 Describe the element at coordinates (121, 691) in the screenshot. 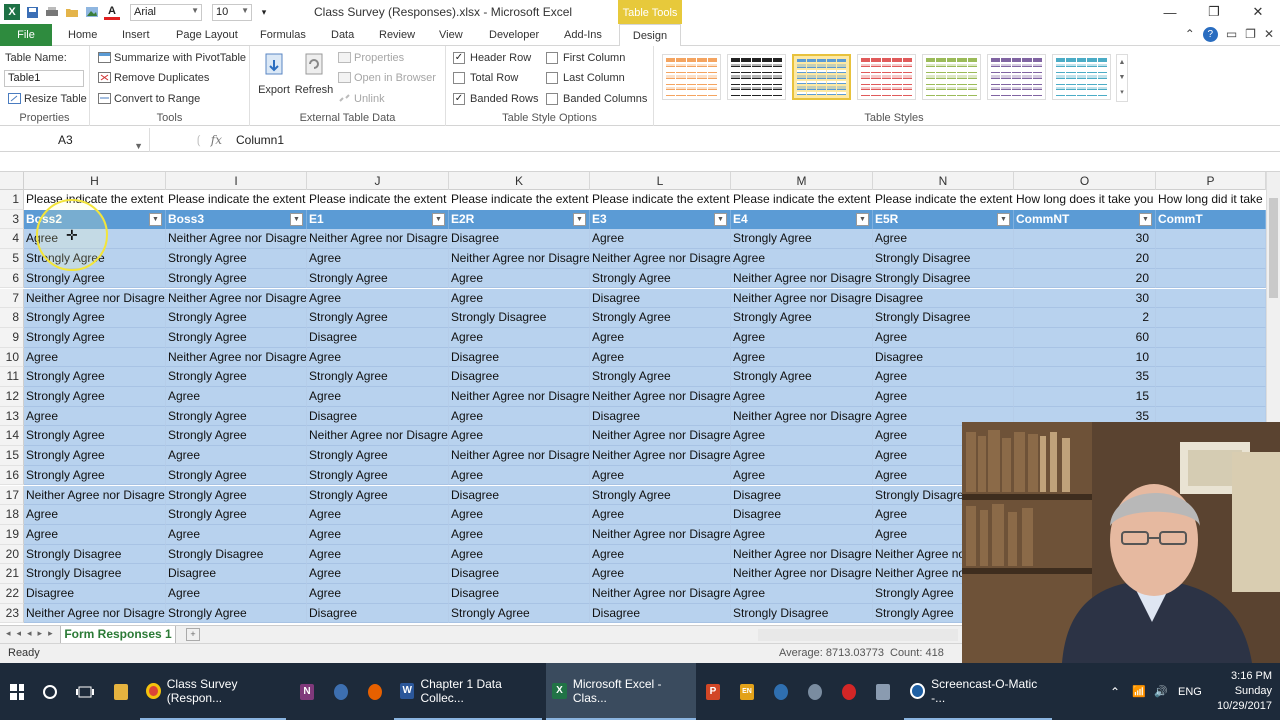

I see `file-explorer-button` at that location.